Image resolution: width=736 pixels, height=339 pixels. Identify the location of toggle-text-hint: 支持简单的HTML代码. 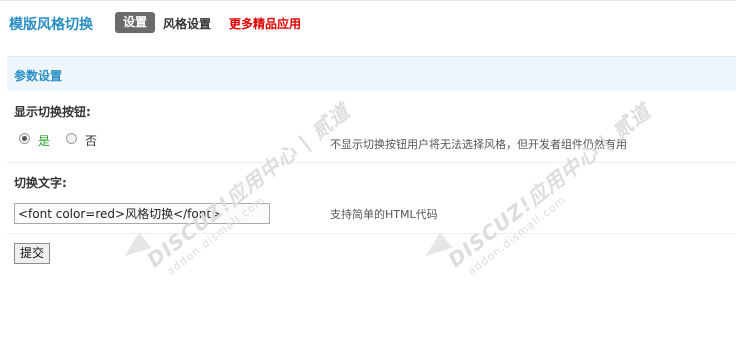
(384, 214).